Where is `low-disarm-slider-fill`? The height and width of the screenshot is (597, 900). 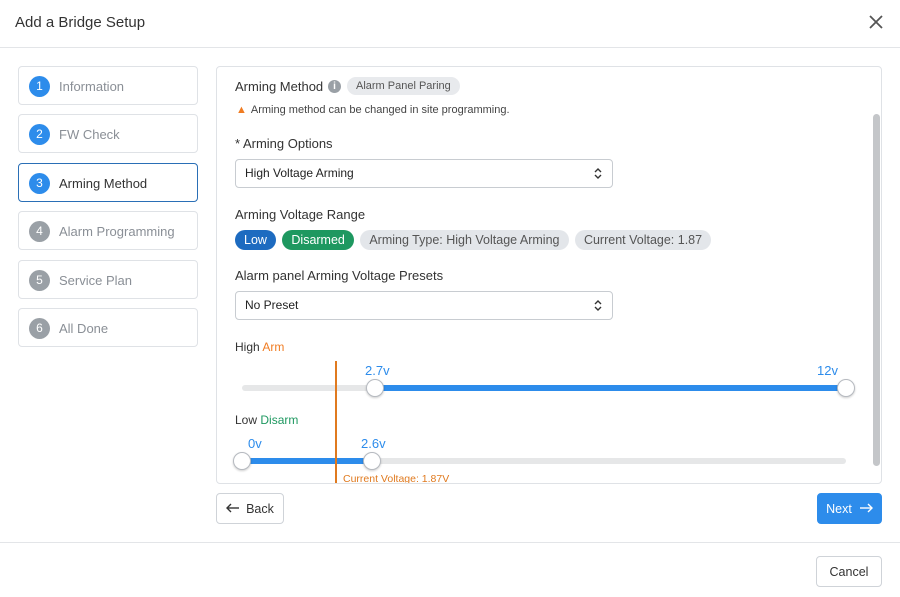 low-disarm-slider-fill is located at coordinates (307, 461).